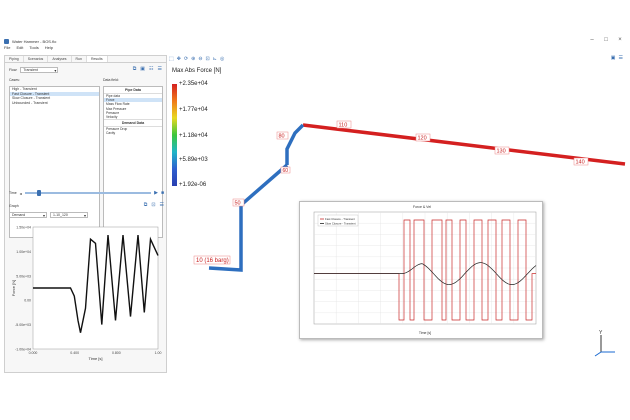  I want to click on flow-row: Flow: Transient, so click(34, 70).